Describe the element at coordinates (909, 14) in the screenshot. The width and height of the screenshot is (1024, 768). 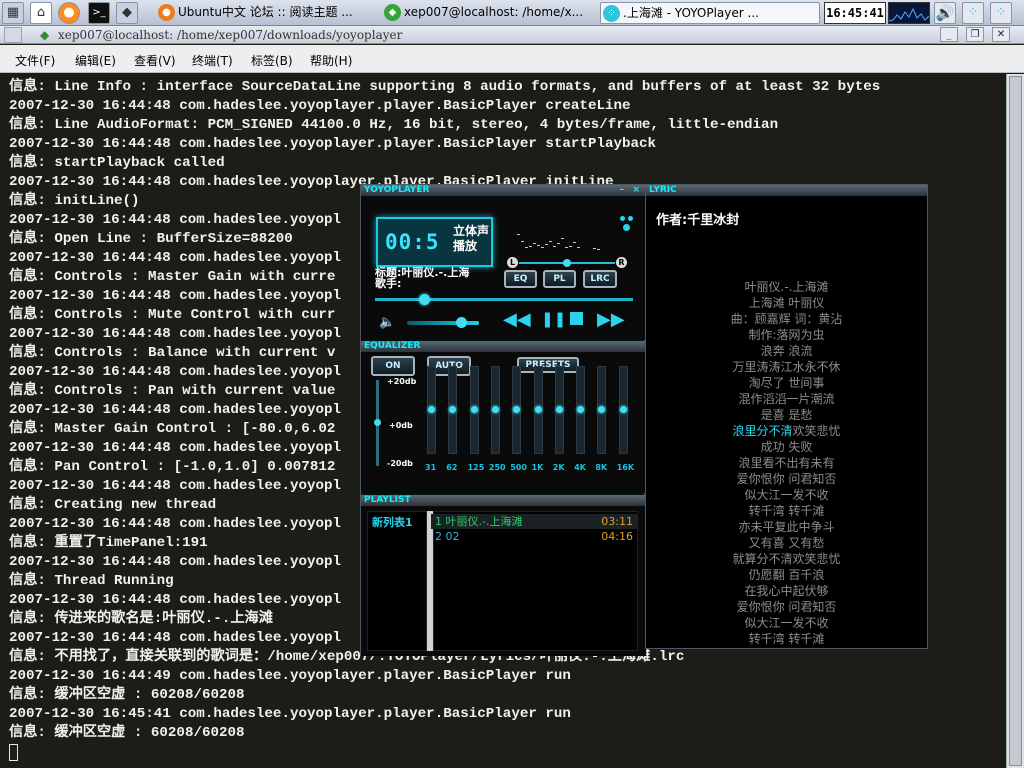
I see `cpu-graph-icon` at that location.